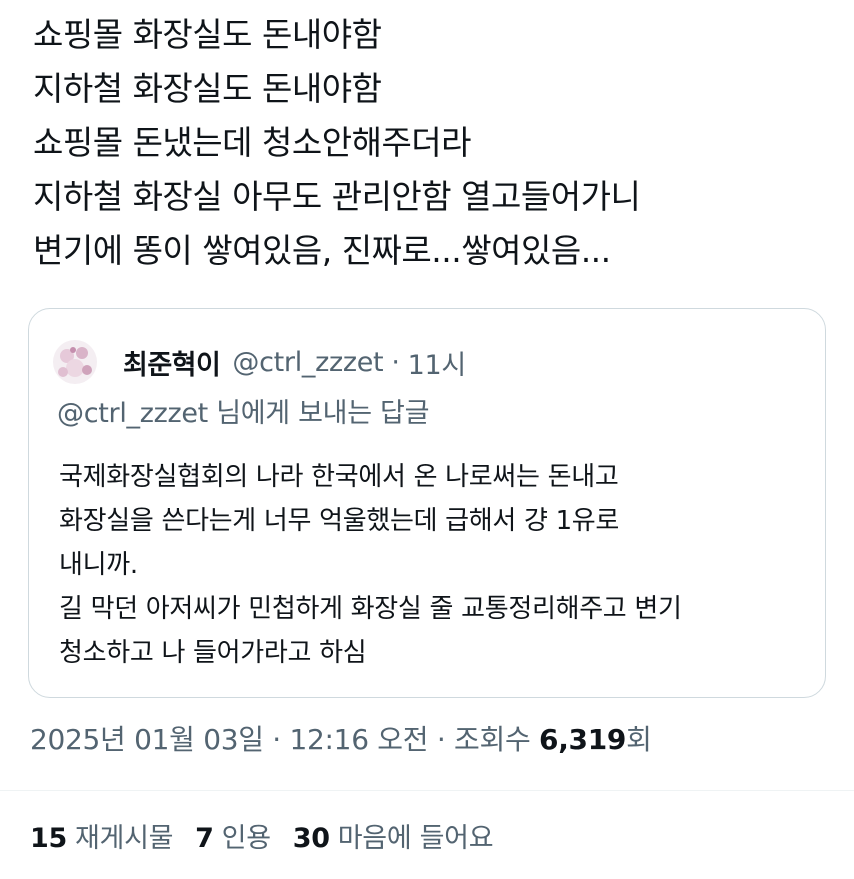 Image resolution: width=854 pixels, height=879 pixels. I want to click on quoted-author-name: 최준혁이, so click(172, 362).